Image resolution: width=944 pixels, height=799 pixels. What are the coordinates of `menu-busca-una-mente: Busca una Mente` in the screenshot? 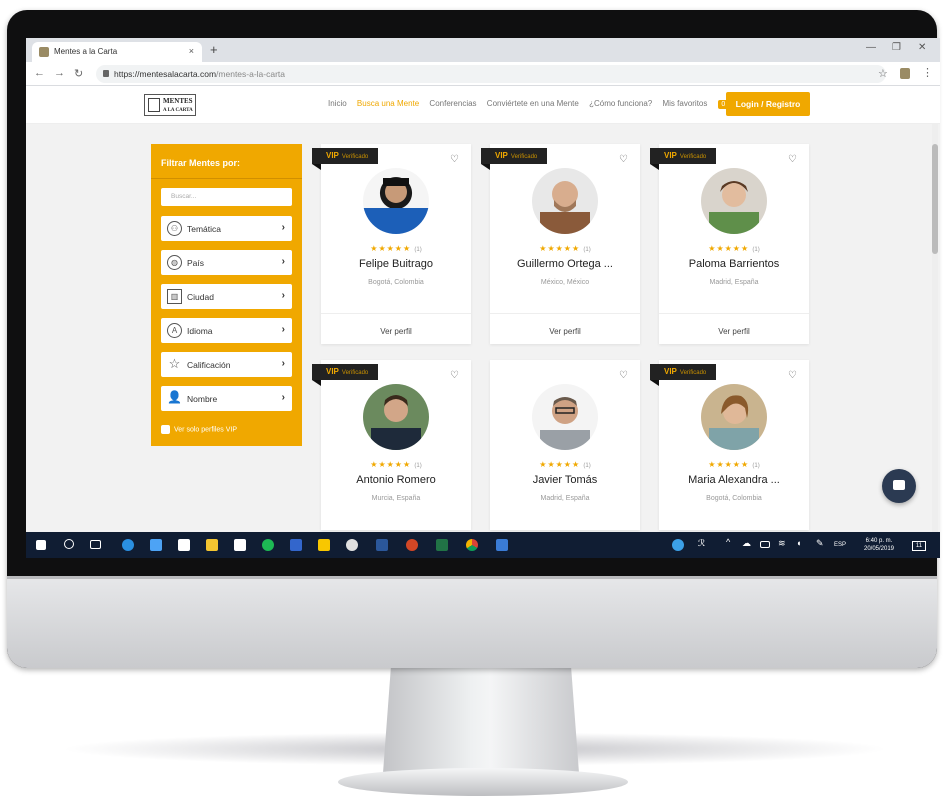 It's located at (388, 103).